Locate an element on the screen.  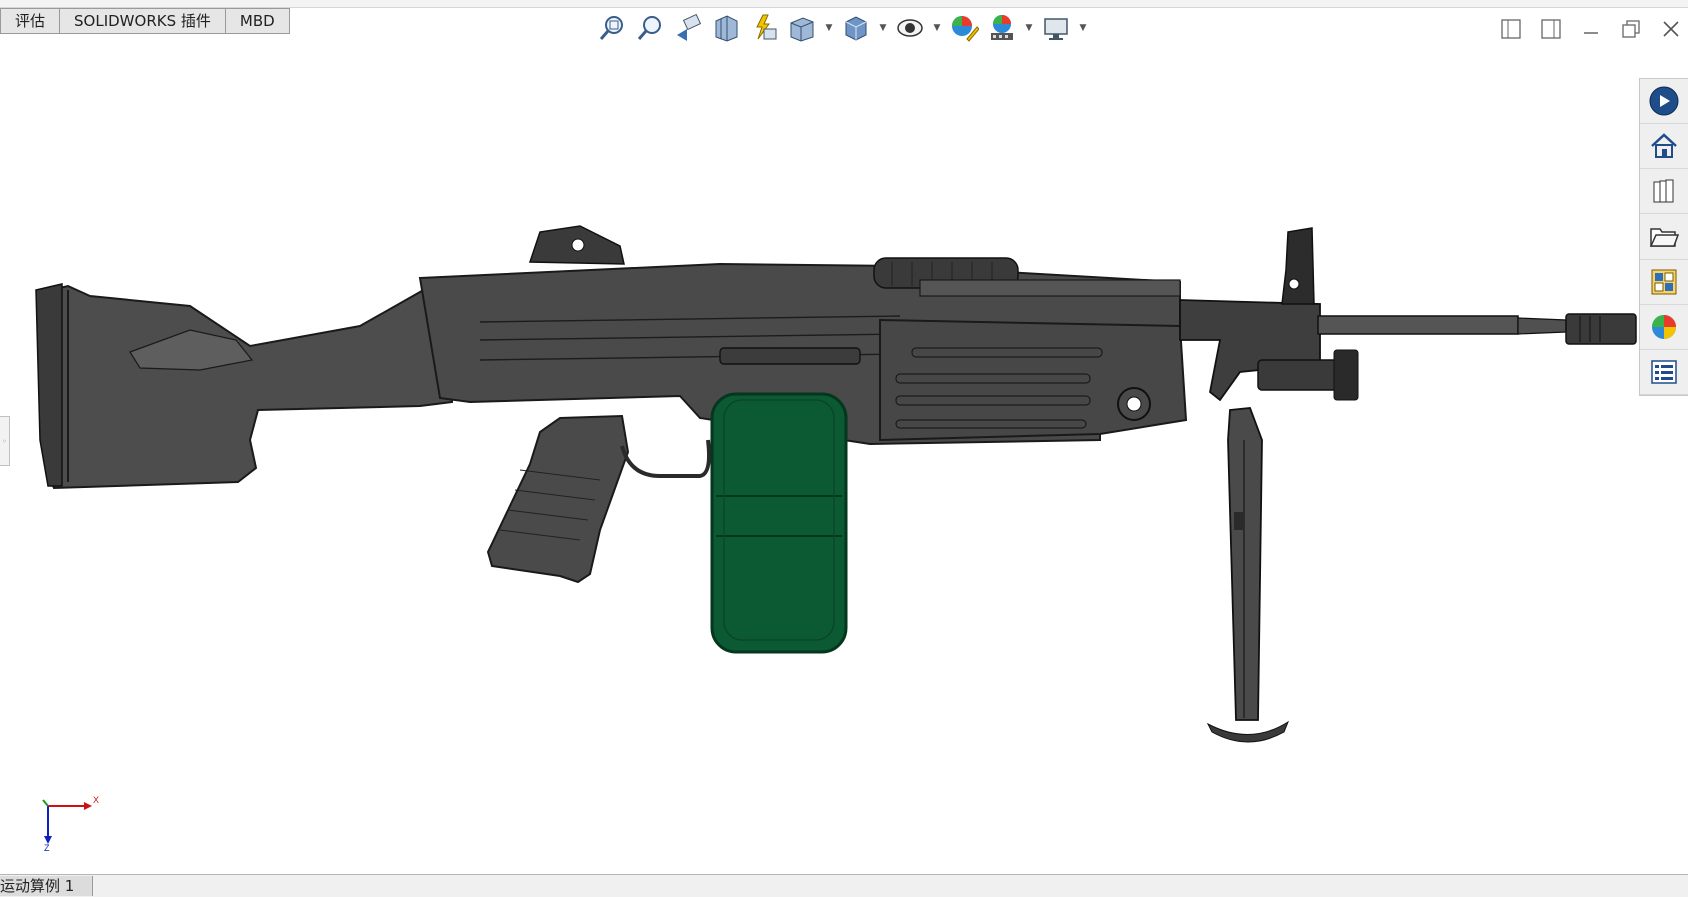
solidworks-resources-icon is located at coordinates (1664, 102).